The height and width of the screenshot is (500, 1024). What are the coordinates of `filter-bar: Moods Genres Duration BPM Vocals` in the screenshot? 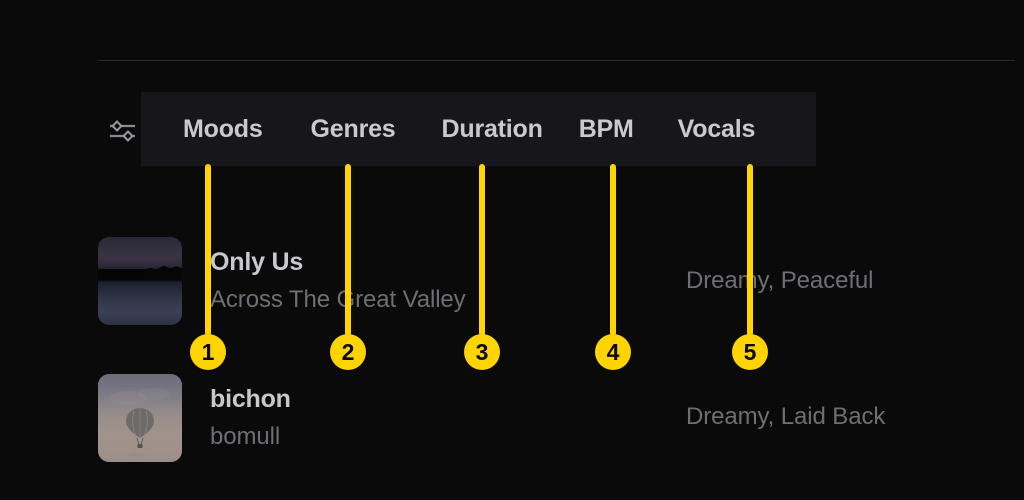 It's located at (478, 129).